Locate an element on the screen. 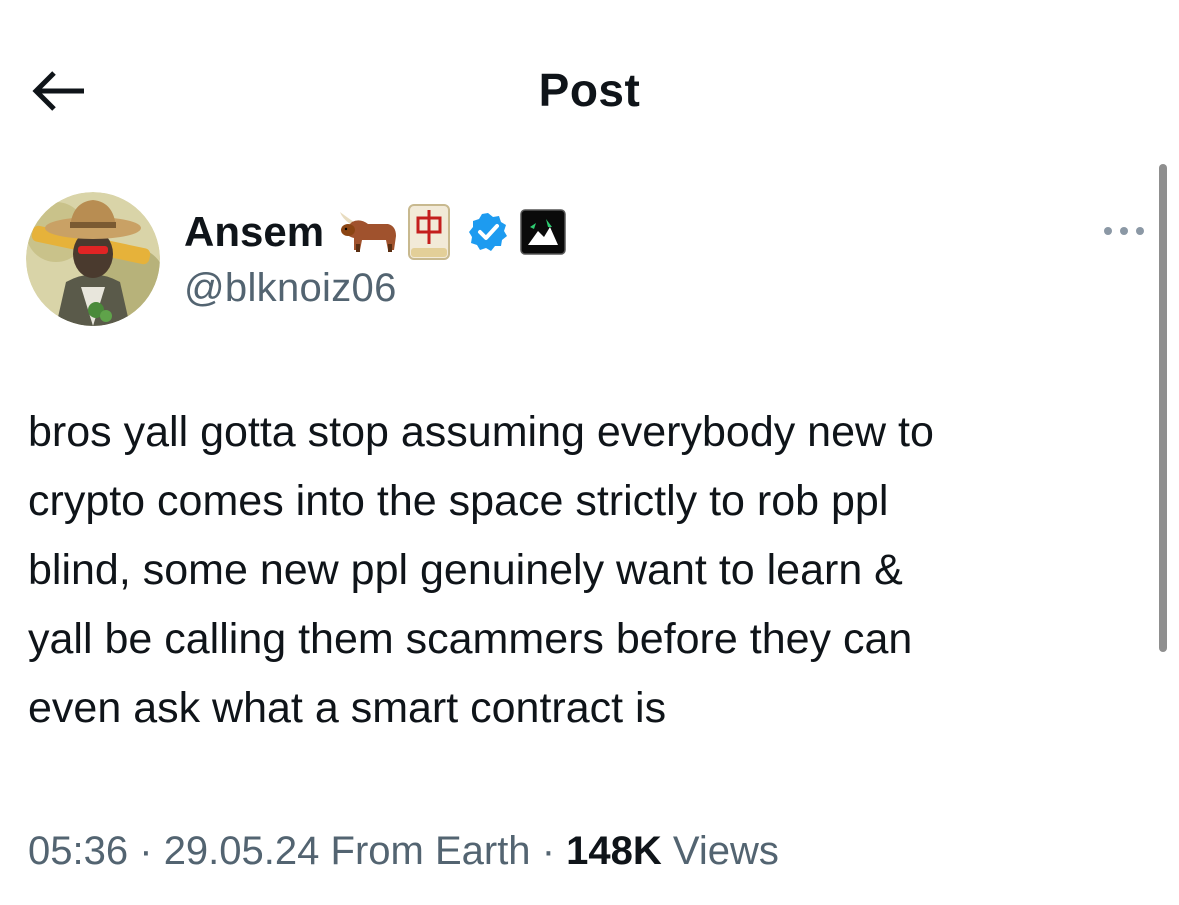  affiliate-badge-icon is located at coordinates (543, 232).